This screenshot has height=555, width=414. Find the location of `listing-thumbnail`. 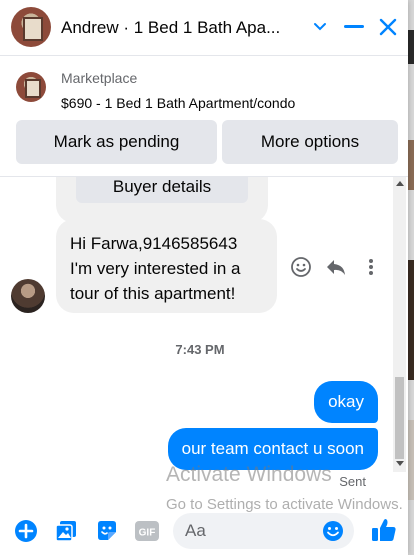

listing-thumbnail is located at coordinates (31, 87).